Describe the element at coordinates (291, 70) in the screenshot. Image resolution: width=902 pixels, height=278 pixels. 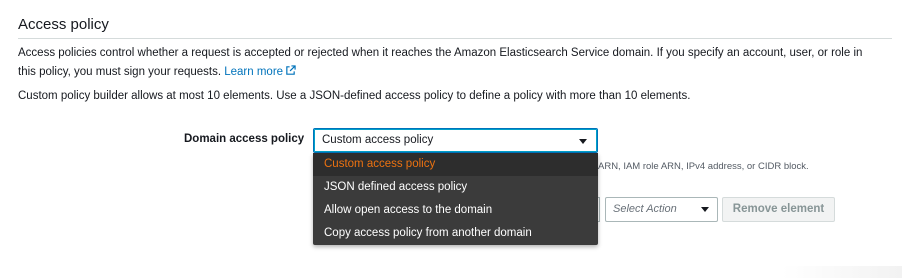
I see `external-link-icon` at that location.